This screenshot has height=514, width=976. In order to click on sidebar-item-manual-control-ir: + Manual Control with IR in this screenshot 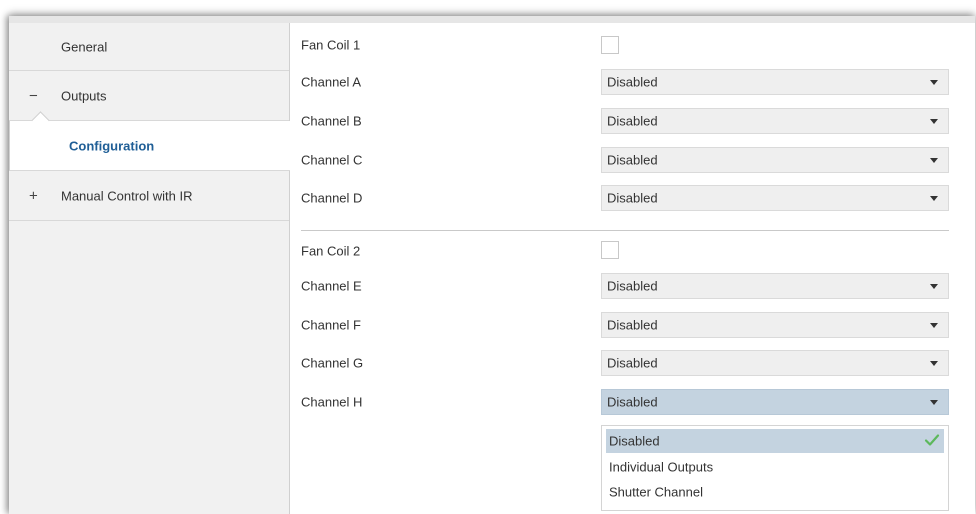, I will do `click(149, 196)`.